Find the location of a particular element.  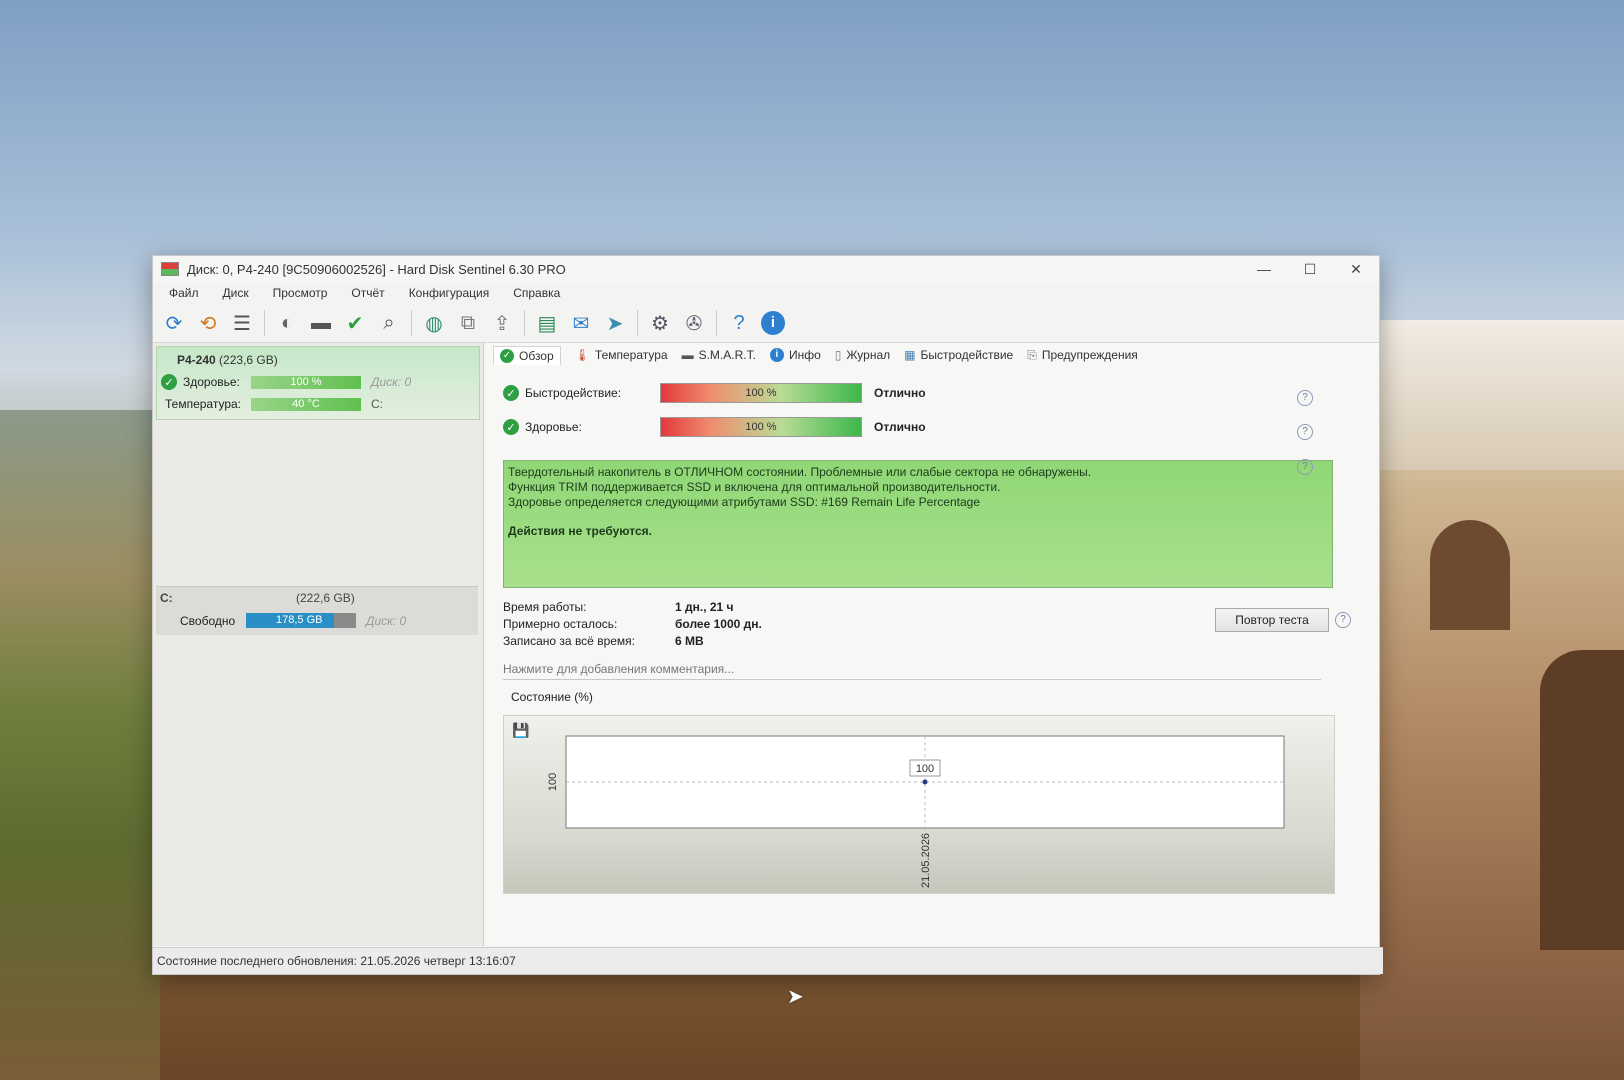

disk-health-bar: 100 % is located at coordinates (306, 382).